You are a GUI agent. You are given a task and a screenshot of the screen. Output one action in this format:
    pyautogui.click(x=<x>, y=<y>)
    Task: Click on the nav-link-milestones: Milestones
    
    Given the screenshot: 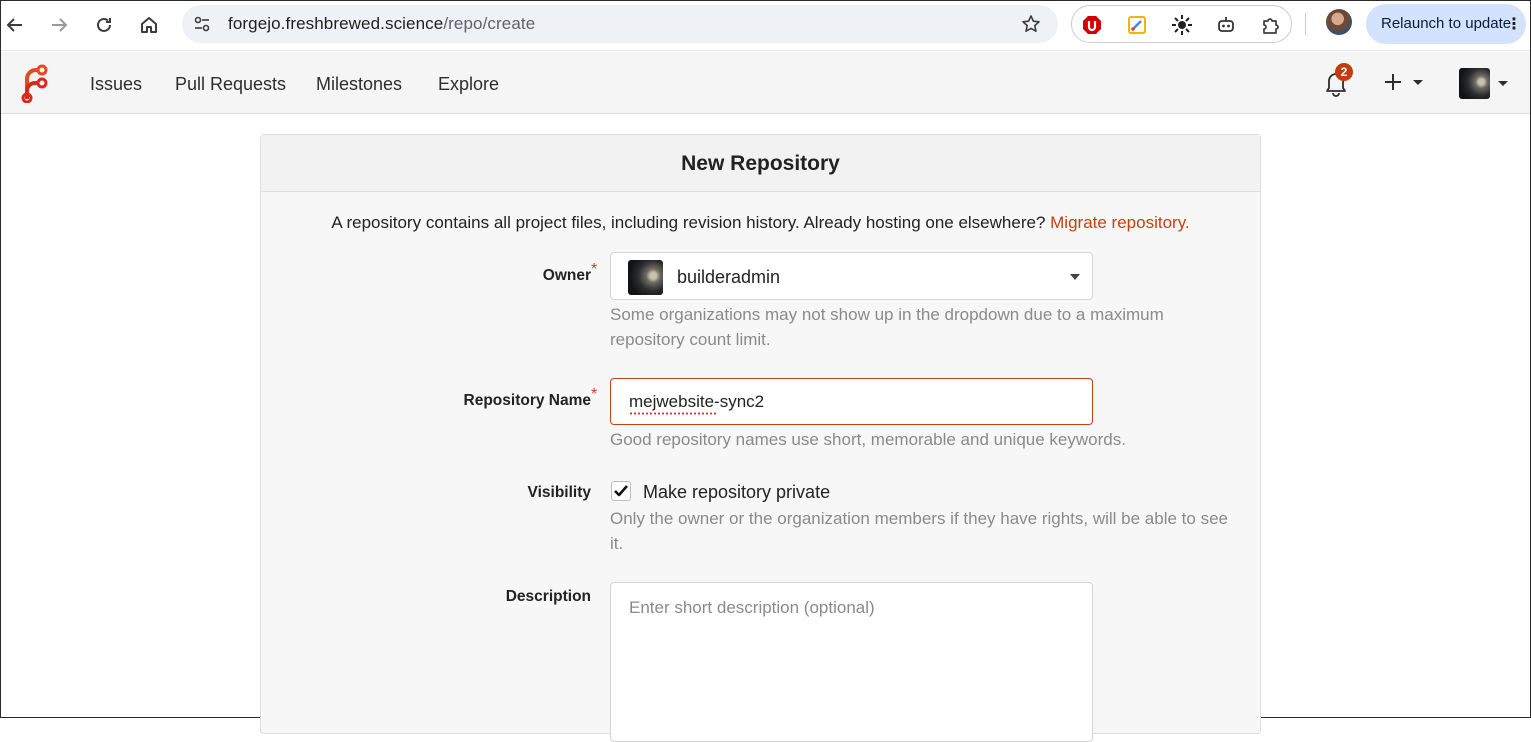 What is the action you would take?
    pyautogui.click(x=359, y=84)
    